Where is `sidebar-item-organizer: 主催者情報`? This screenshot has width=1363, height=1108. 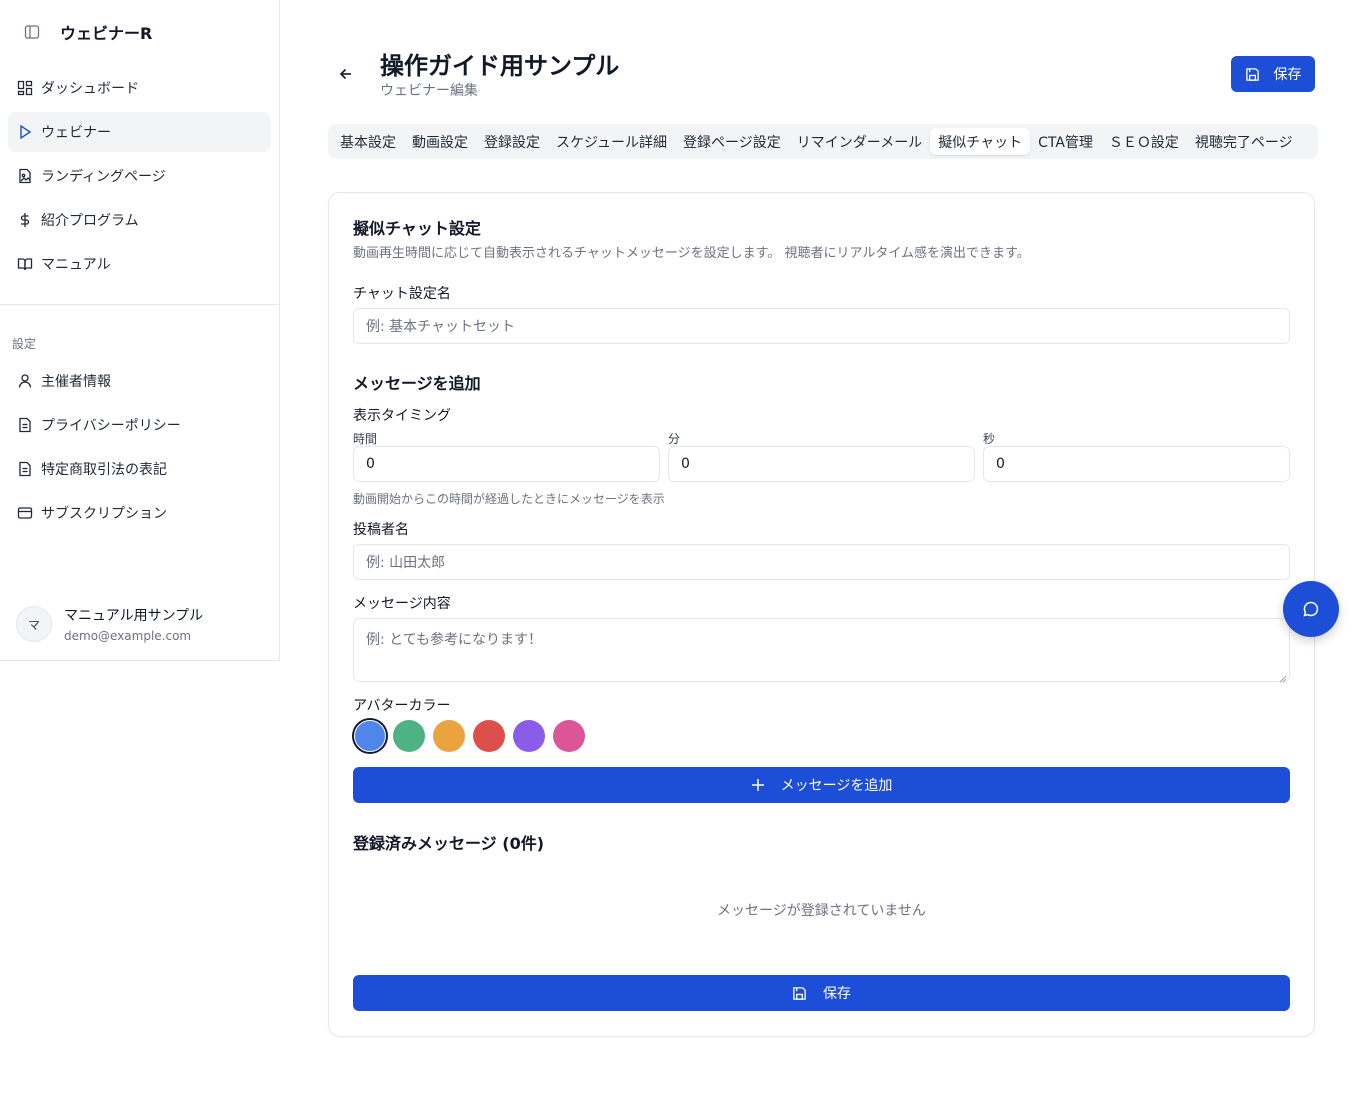 sidebar-item-organizer: 主催者情報 is located at coordinates (139, 381).